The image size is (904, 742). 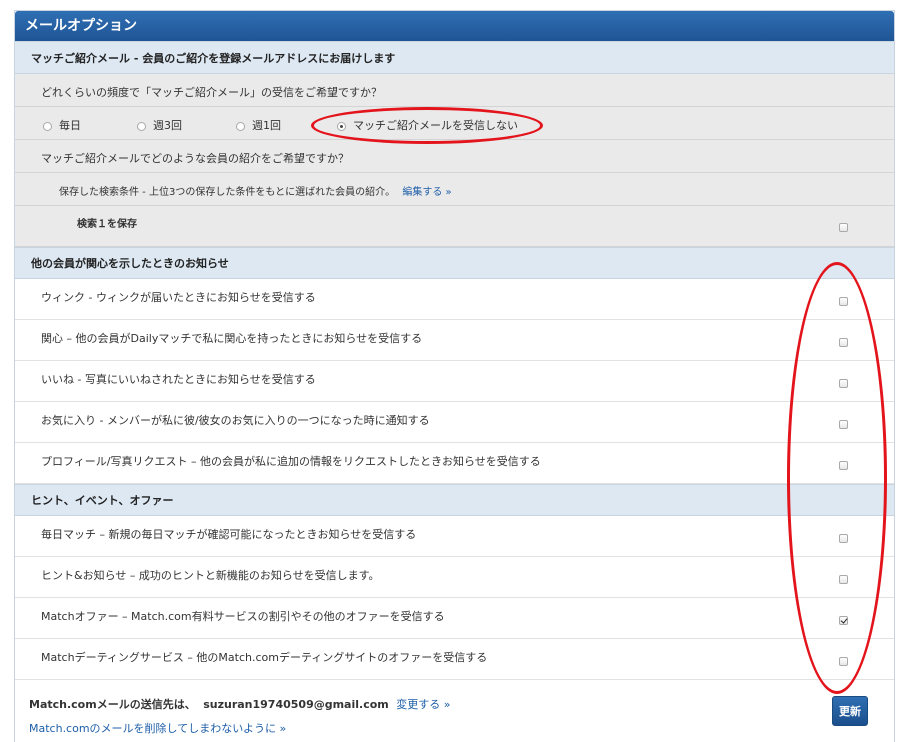 What do you see at coordinates (227, 192) in the screenshot?
I see `saved-search-description: 保存した検索条件 - 上位3つの保存した条件をもとに選ばれた会員の紹介。` at bounding box center [227, 192].